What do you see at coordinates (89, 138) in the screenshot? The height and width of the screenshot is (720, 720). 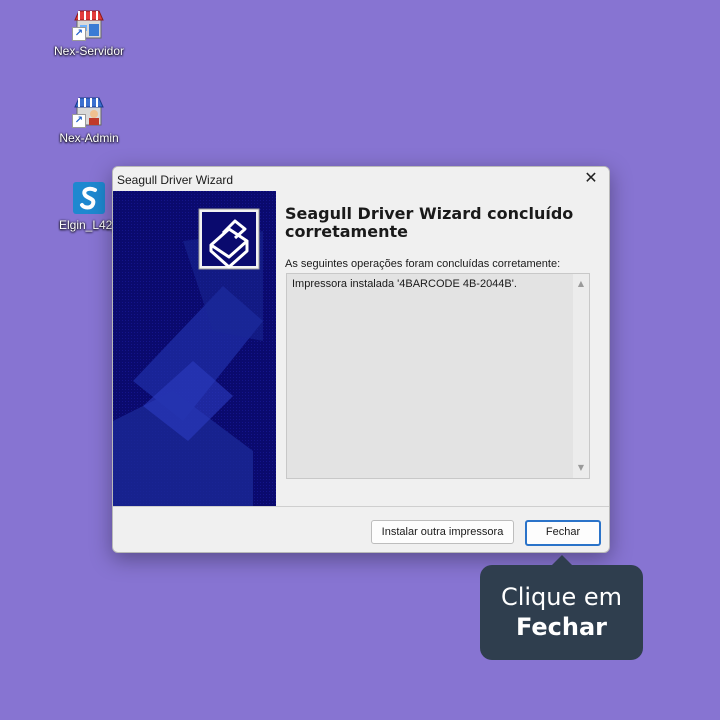 I see `desktop-icon-label: Nex-Admin` at bounding box center [89, 138].